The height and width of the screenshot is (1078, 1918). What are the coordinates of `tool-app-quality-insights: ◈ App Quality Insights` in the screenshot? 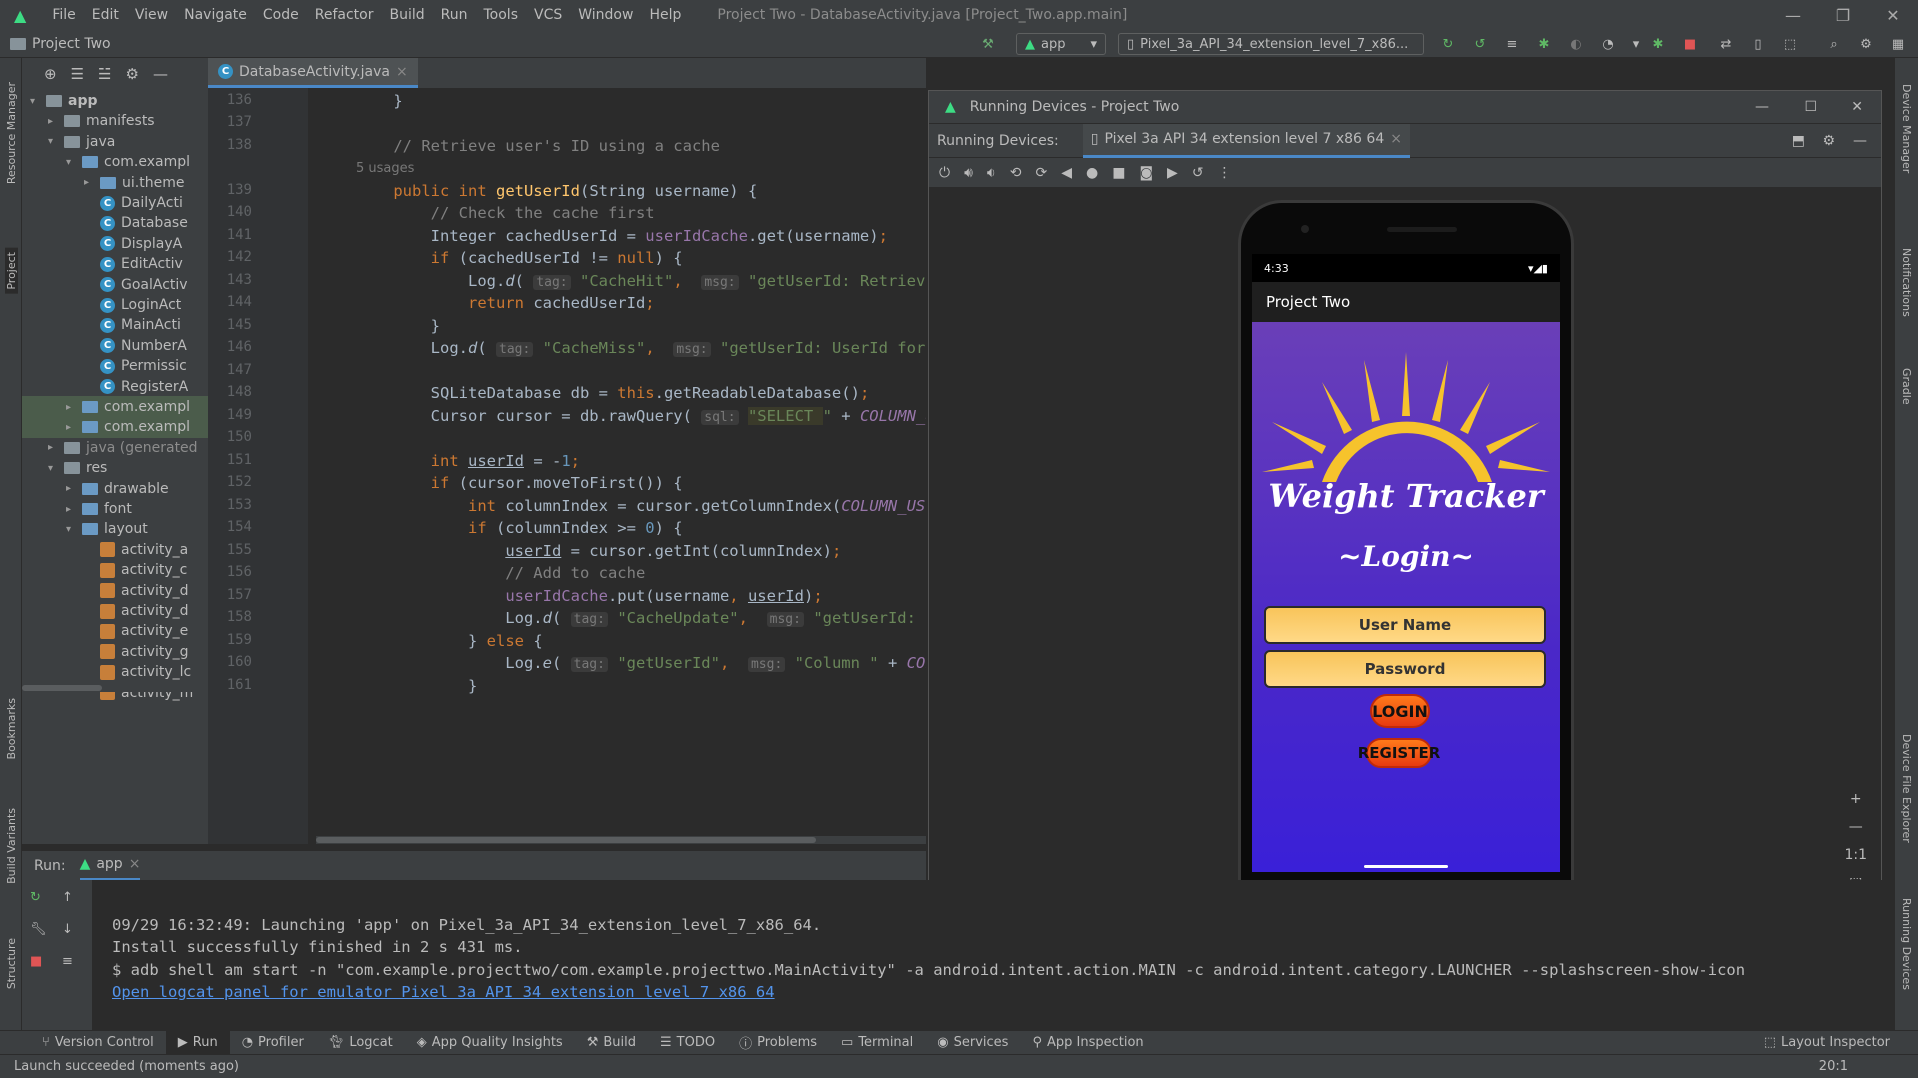 It's located at (490, 1042).